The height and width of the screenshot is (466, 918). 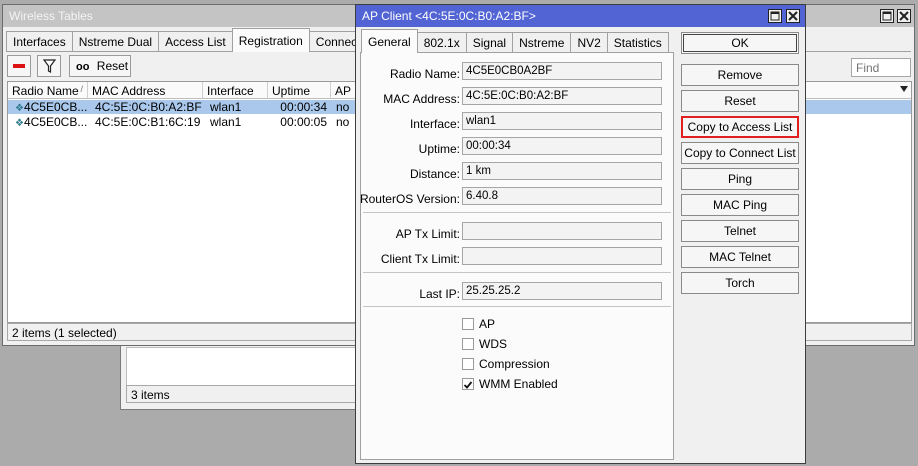 I want to click on checkmark-icon, so click(x=468, y=386).